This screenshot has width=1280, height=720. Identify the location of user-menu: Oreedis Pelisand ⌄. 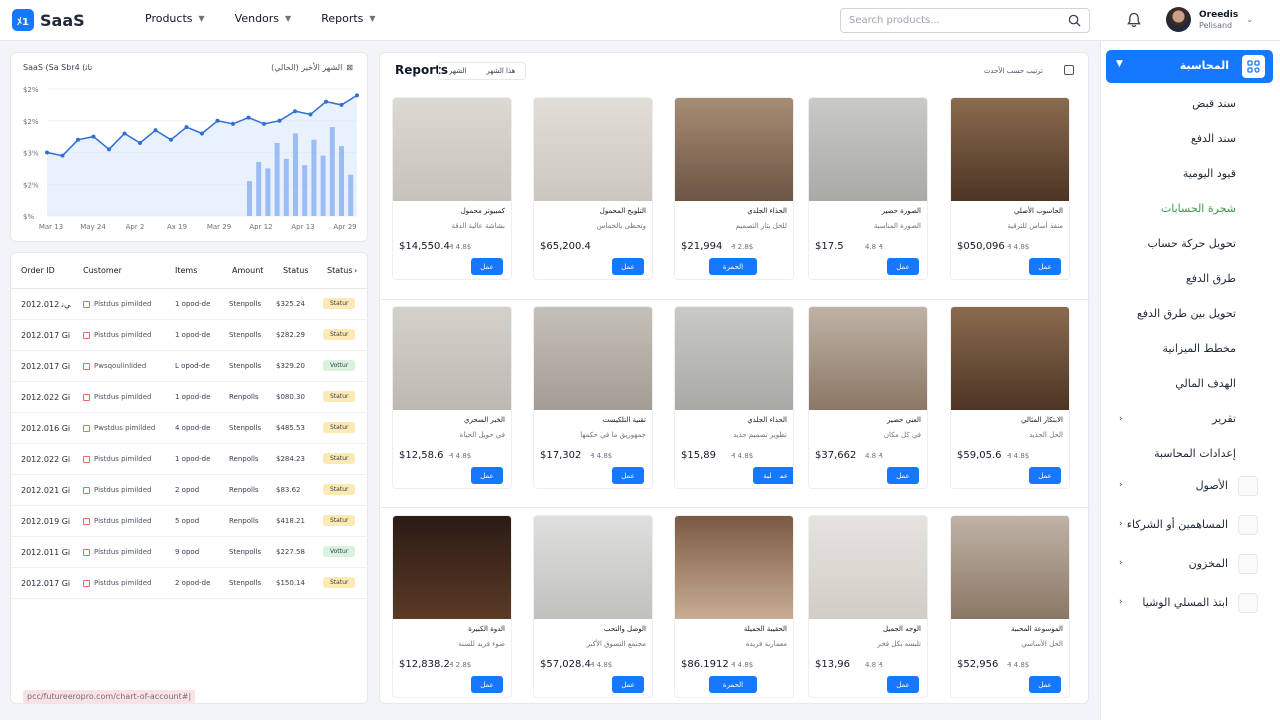
(1209, 19).